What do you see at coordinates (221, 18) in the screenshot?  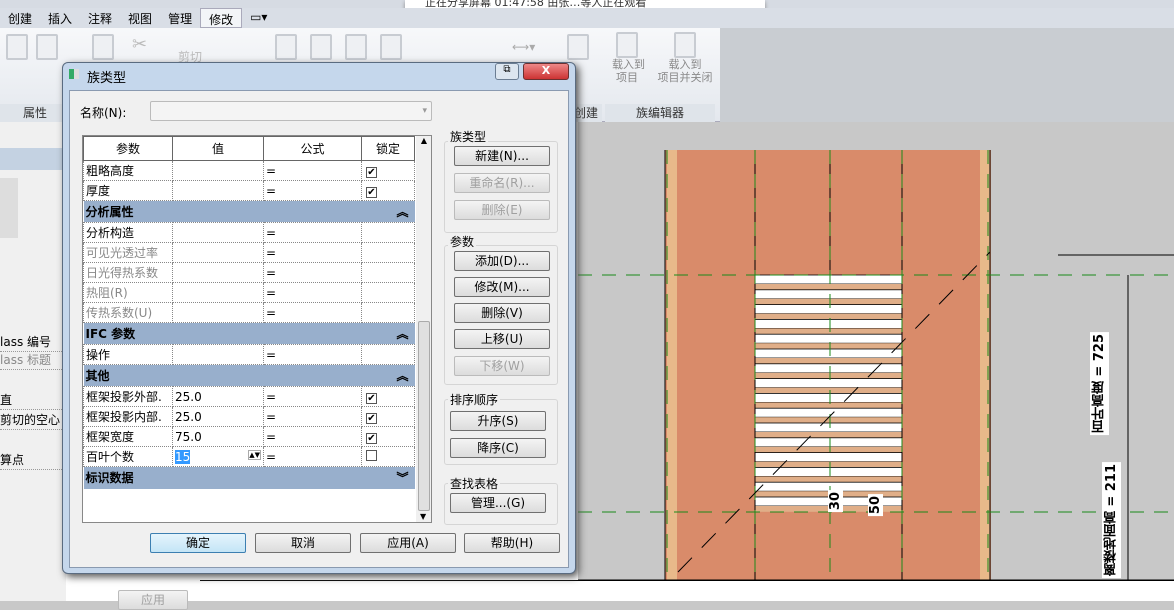 I see `tab-modify: 修改` at bounding box center [221, 18].